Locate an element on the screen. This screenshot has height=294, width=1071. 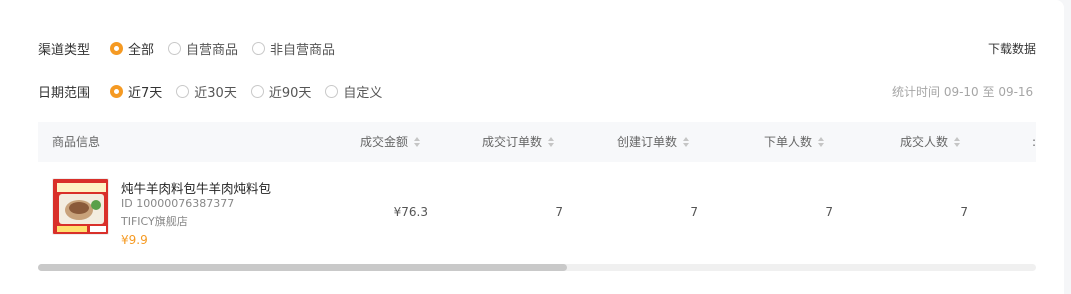
horizontal-scrollbar is located at coordinates (537, 267).